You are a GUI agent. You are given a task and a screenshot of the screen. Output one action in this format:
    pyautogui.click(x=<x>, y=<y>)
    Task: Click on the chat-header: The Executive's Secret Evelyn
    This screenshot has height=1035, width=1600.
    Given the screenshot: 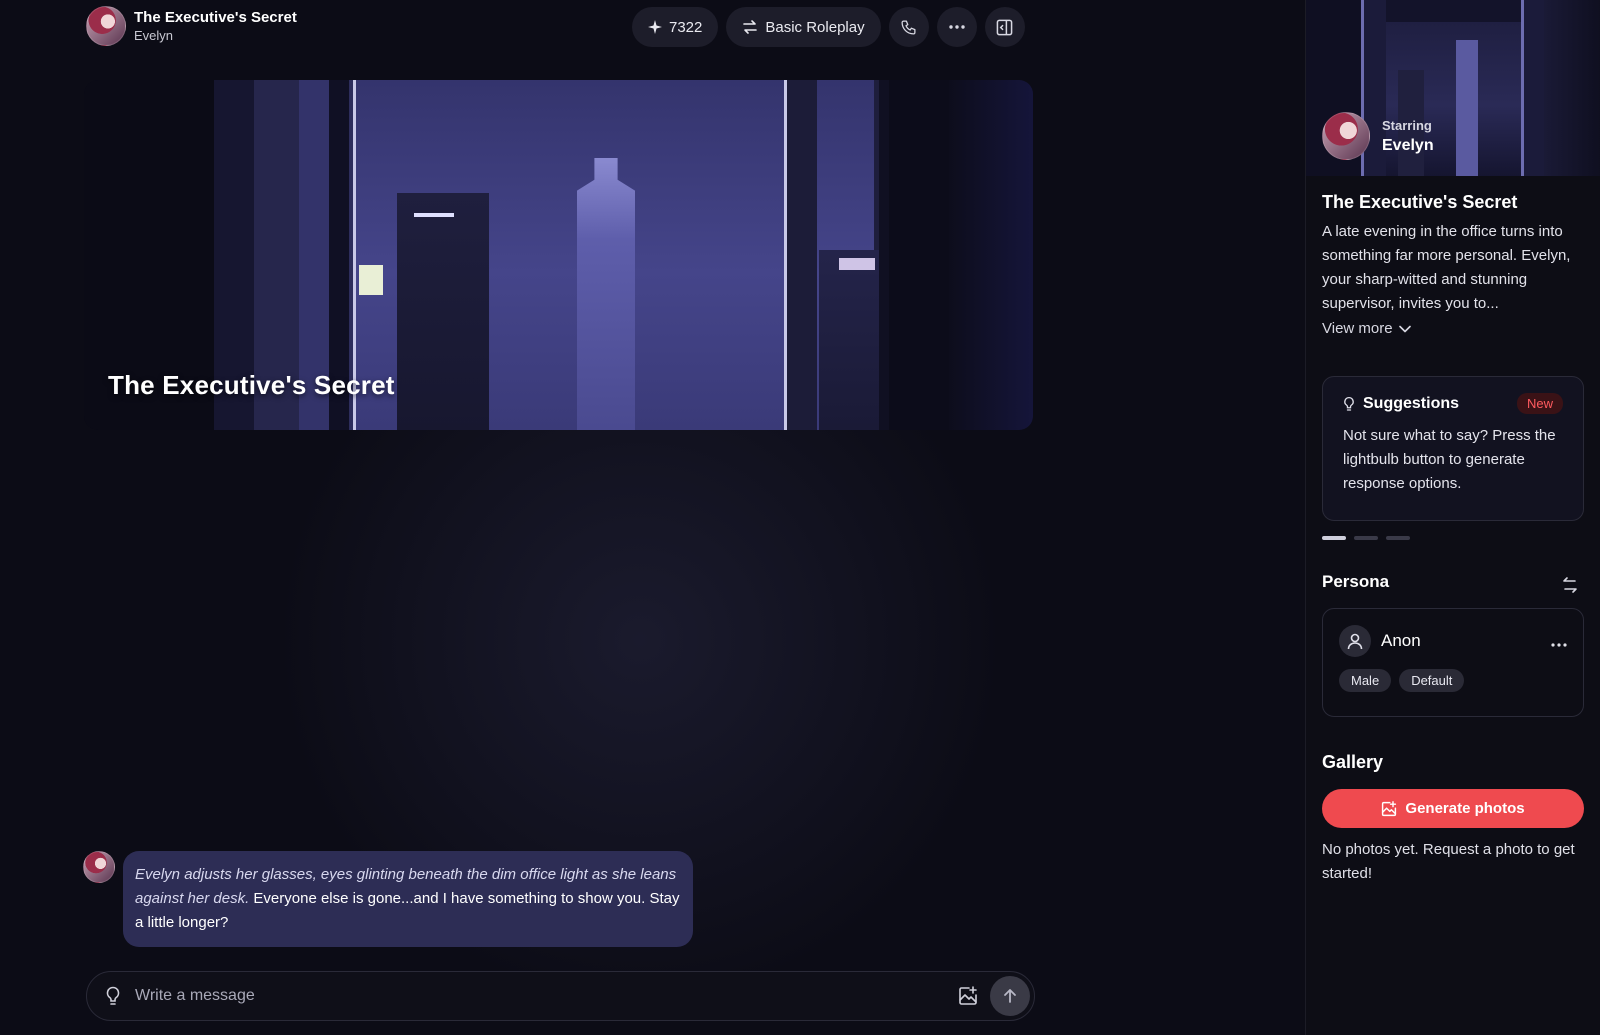 What is the action you would take?
    pyautogui.click(x=191, y=26)
    